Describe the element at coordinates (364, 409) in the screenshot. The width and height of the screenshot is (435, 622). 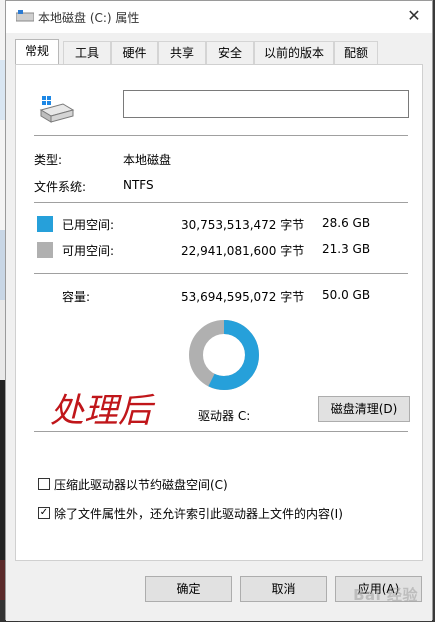
I see `disk-cleanup-button: 磁盘清理(D)` at that location.